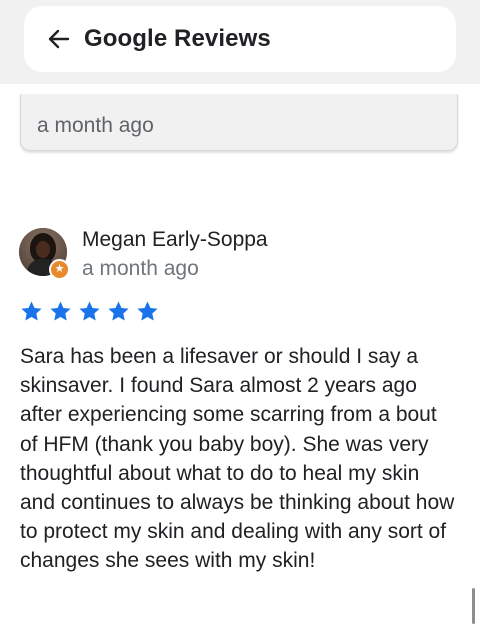 The height and width of the screenshot is (624, 480). What do you see at coordinates (175, 240) in the screenshot?
I see `reviewer-name: Megan Early-Soppa` at bounding box center [175, 240].